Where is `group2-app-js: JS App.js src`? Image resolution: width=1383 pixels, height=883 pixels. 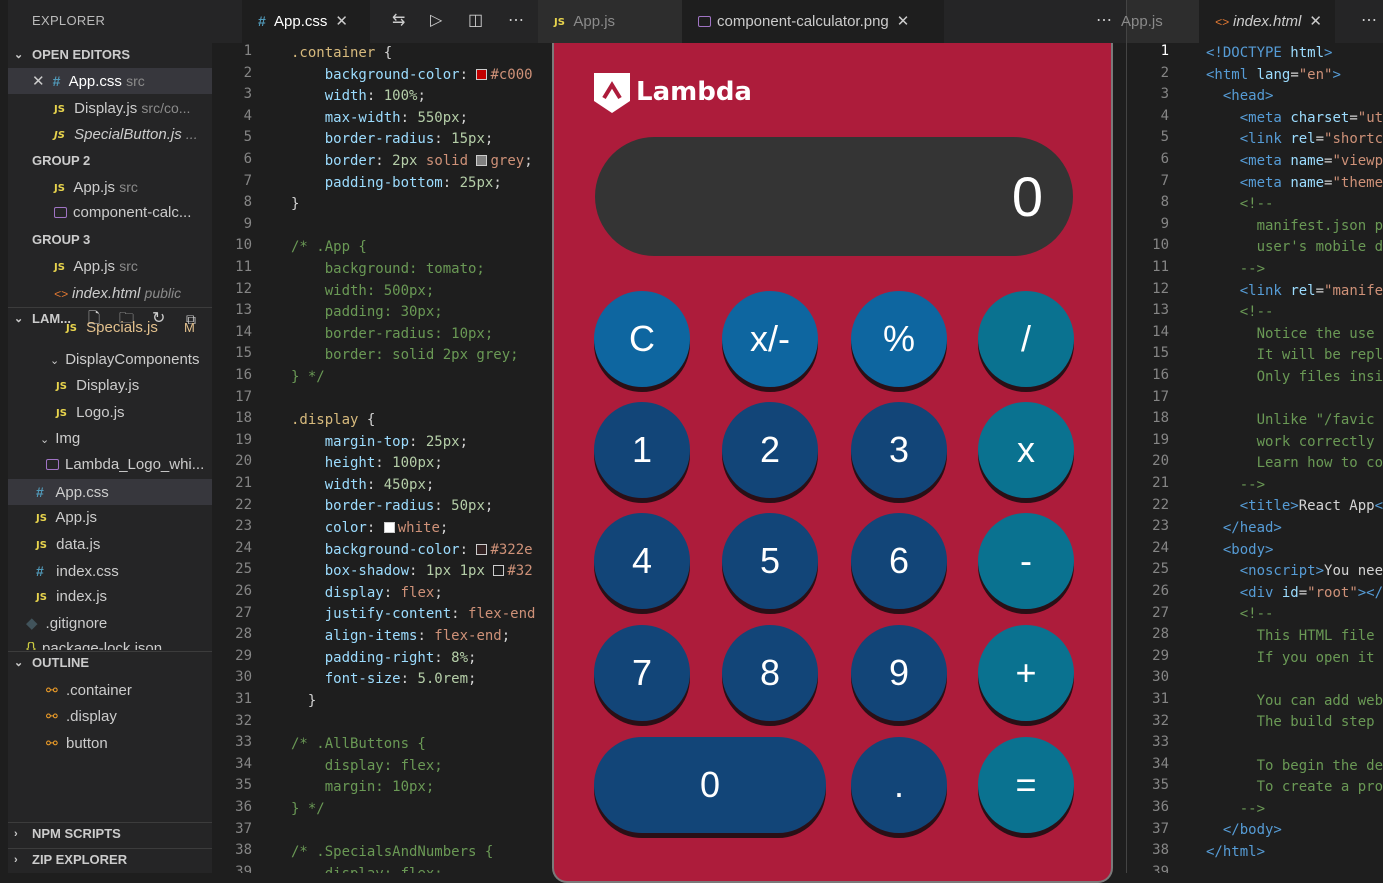
group2-app-js: JS App.js src is located at coordinates (110, 187).